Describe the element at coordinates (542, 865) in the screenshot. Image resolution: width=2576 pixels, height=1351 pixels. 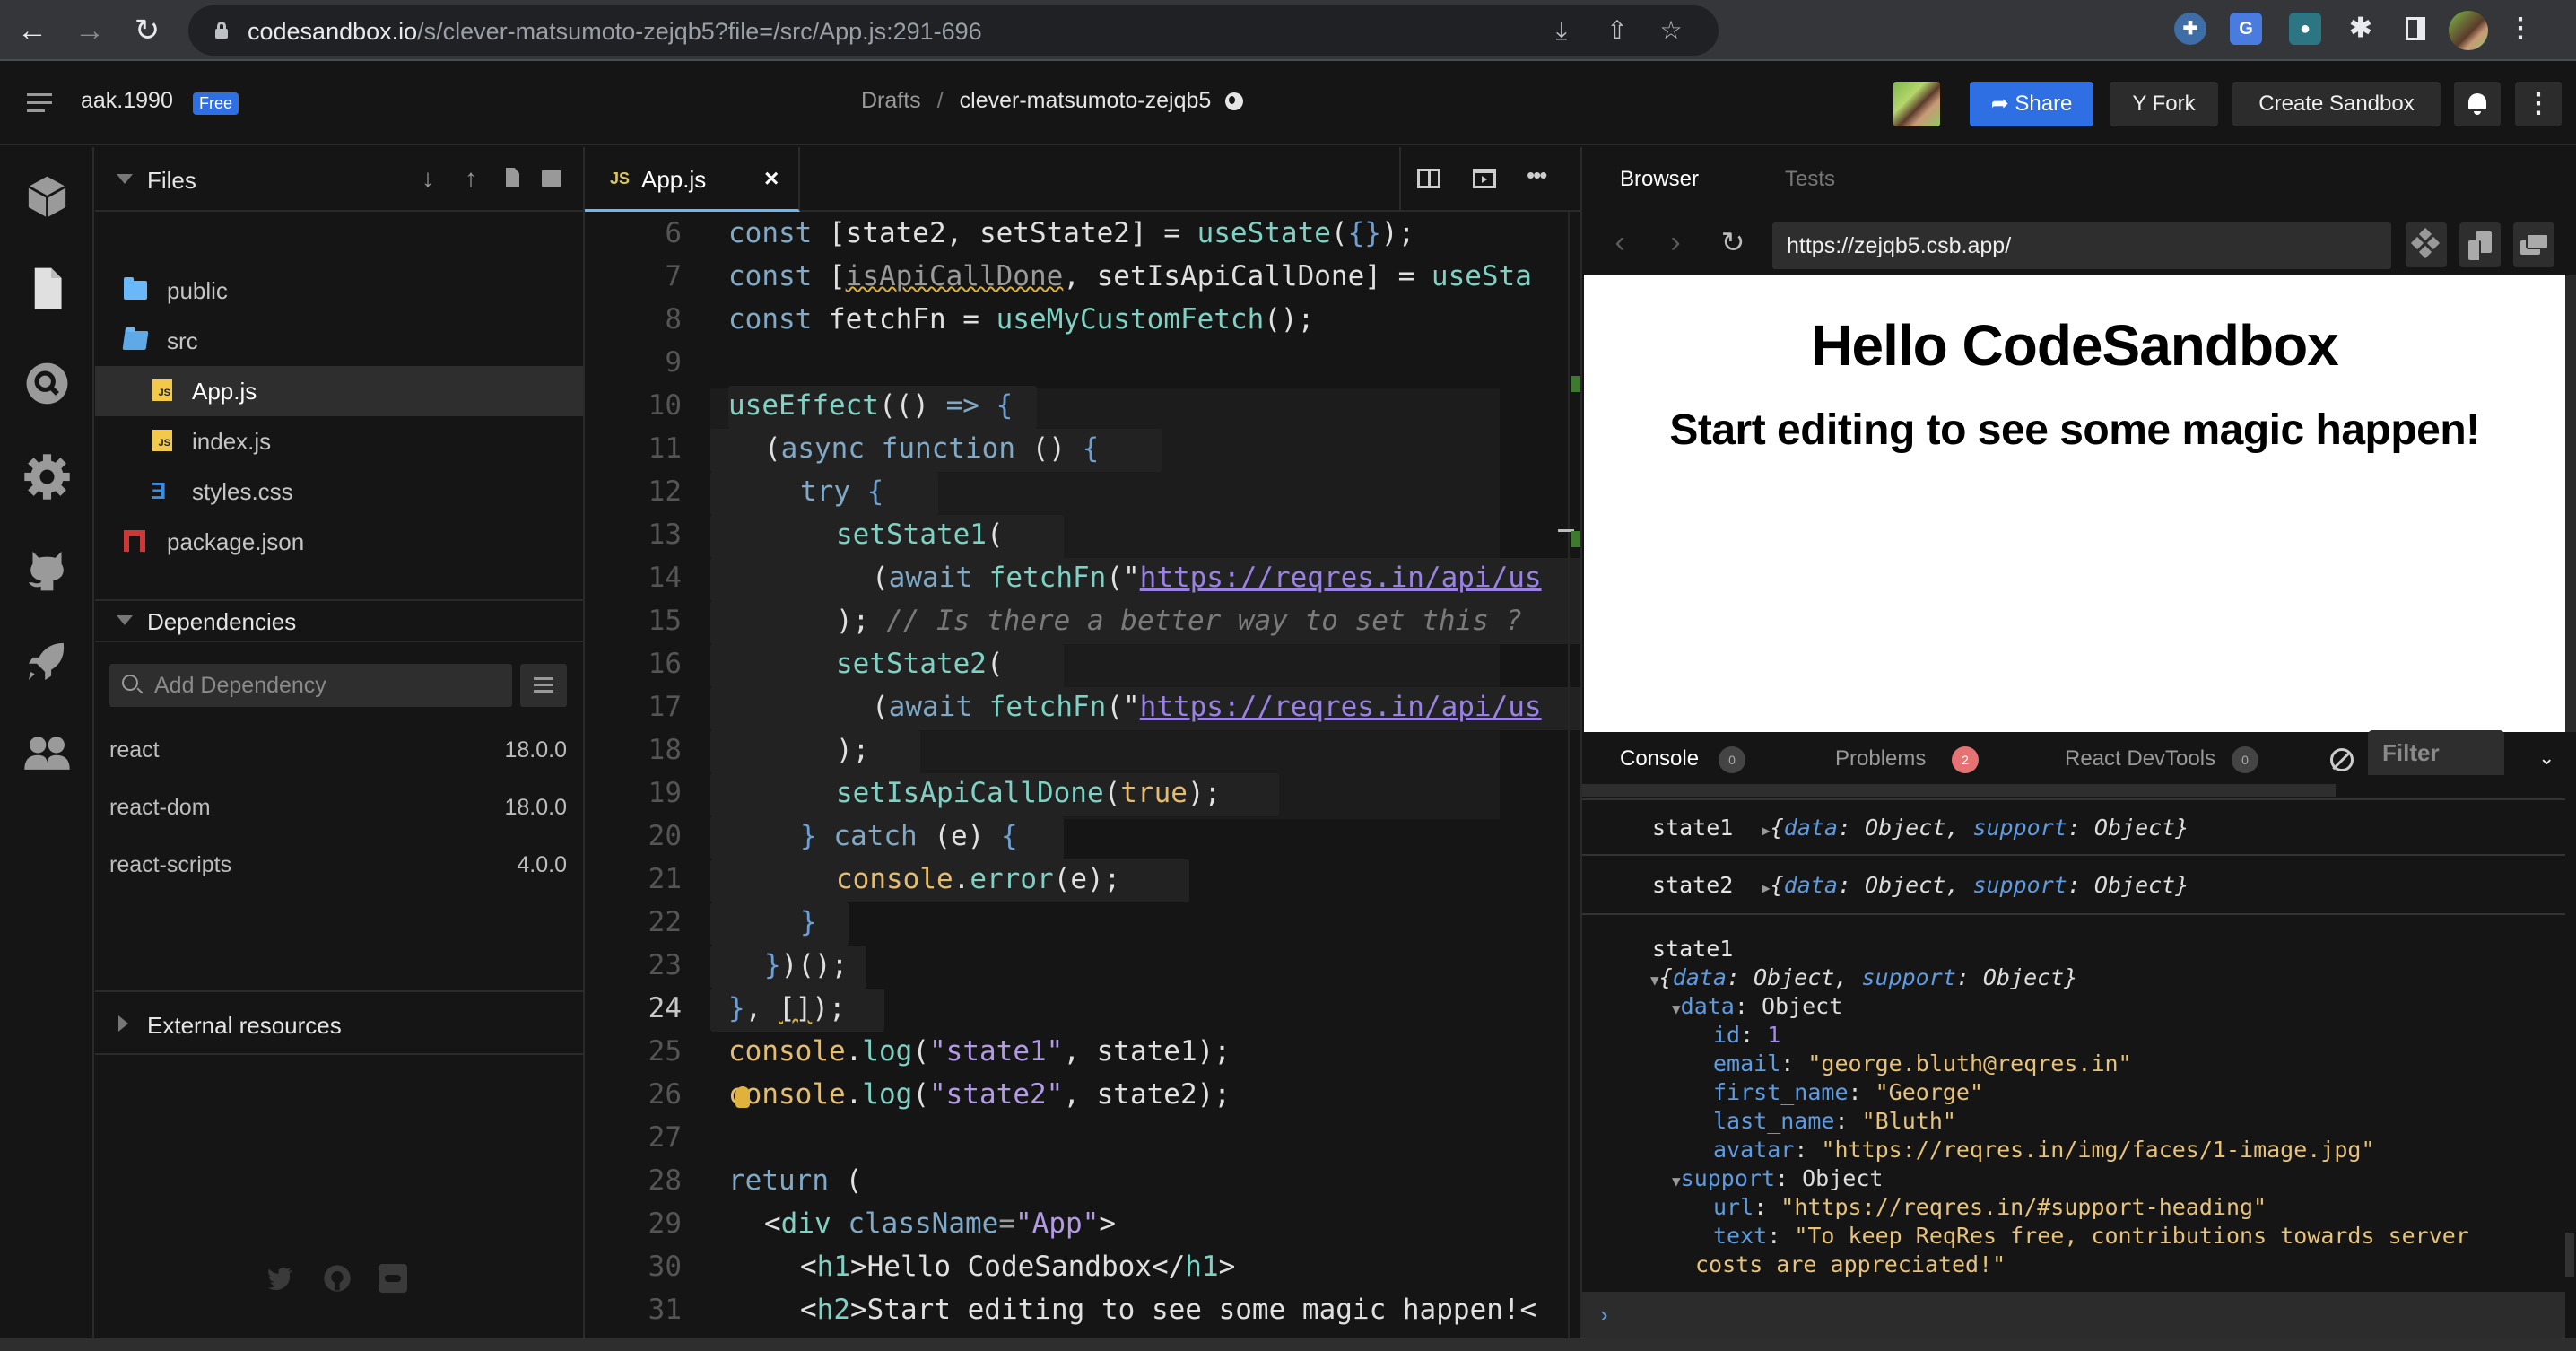
I see `dependency-version: 4.0.0` at that location.